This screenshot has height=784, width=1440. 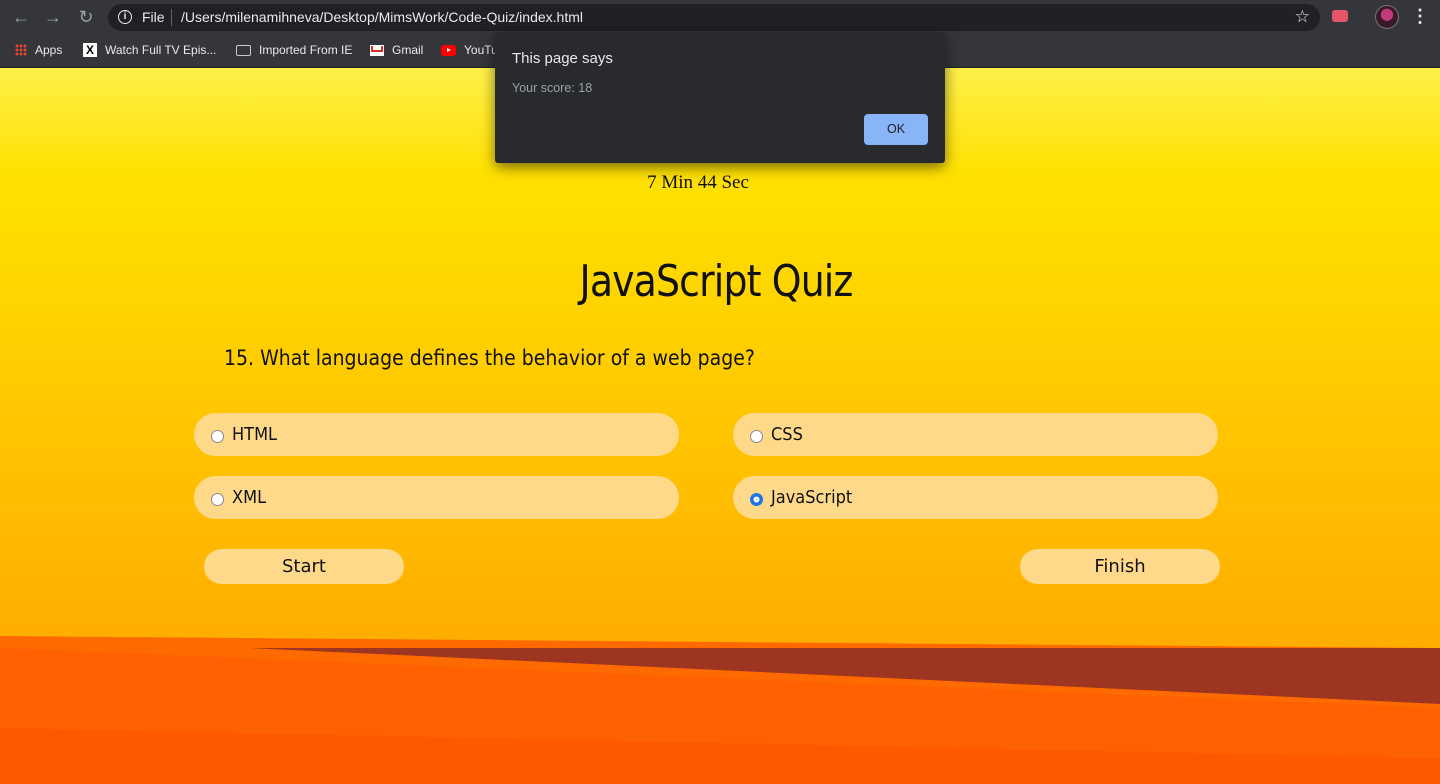 I want to click on finish-button: Finish, so click(x=1120, y=566).